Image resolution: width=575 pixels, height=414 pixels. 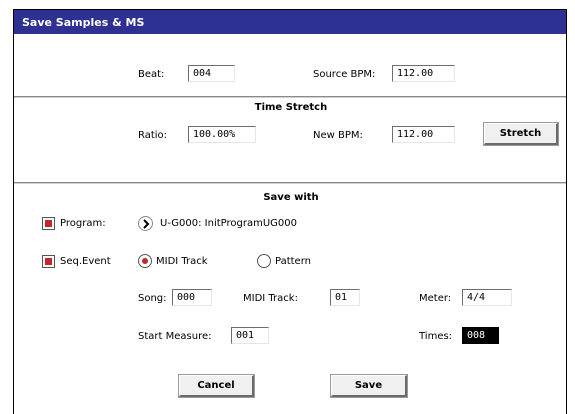 What do you see at coordinates (175, 336) in the screenshot?
I see `start-measure-label: Start Measure:` at bounding box center [175, 336].